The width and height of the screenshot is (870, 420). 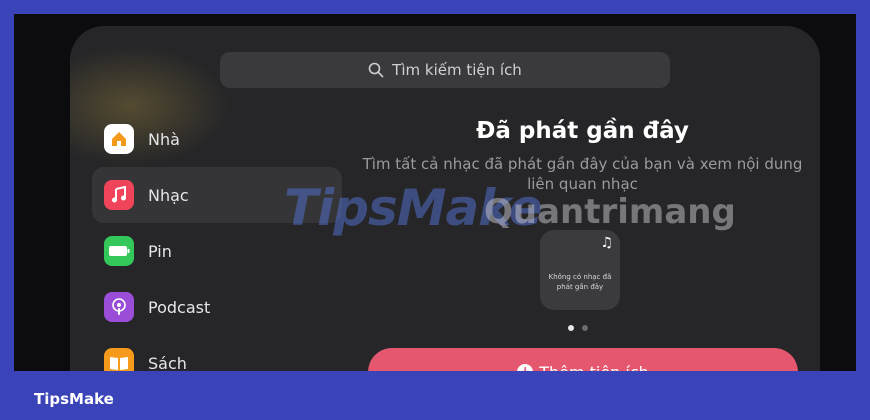 What do you see at coordinates (179, 307) in the screenshot?
I see `sidebar-item-label: Podcast` at bounding box center [179, 307].